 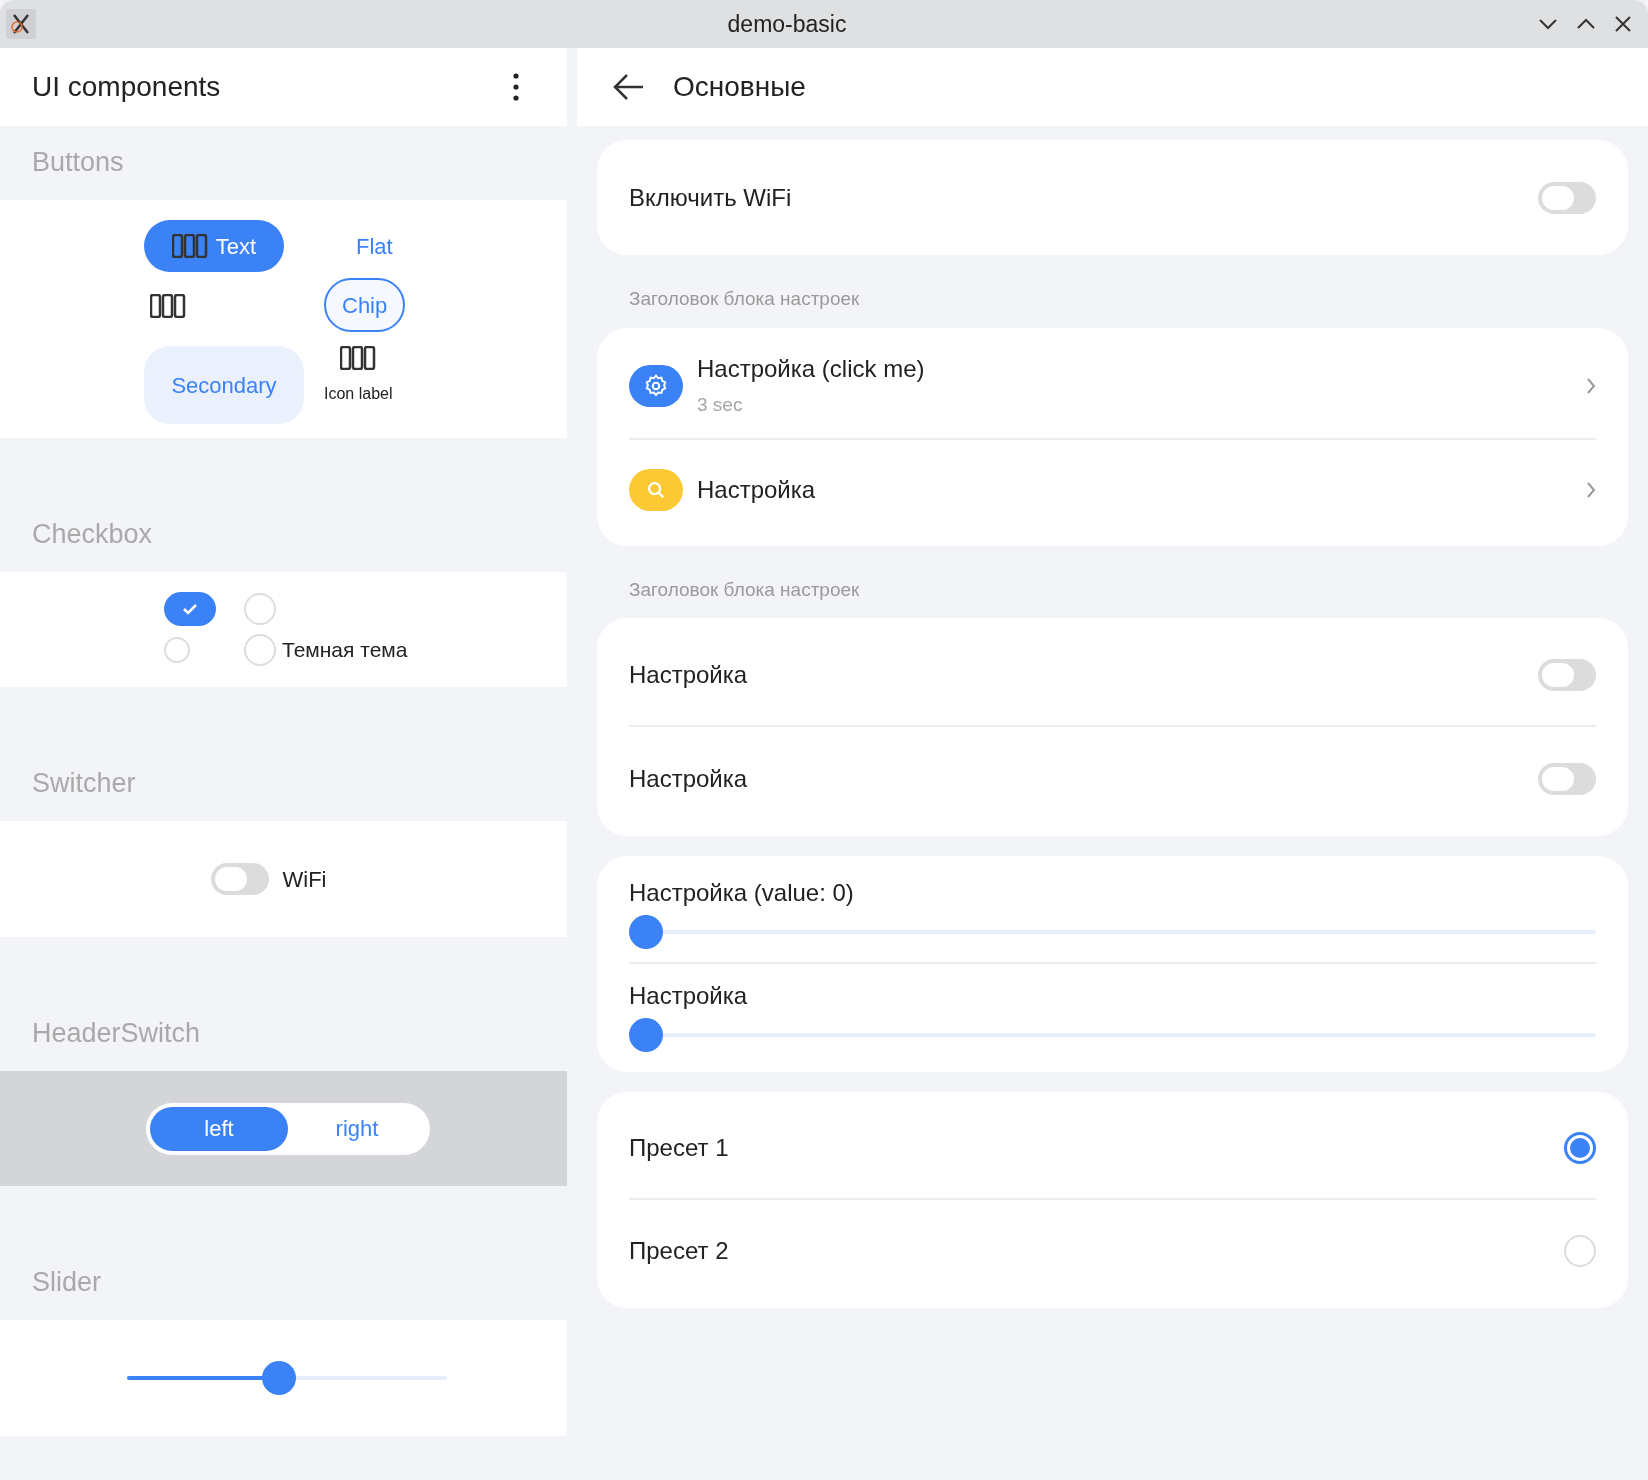 I want to click on setting-label: Включить WiFi, so click(x=710, y=197).